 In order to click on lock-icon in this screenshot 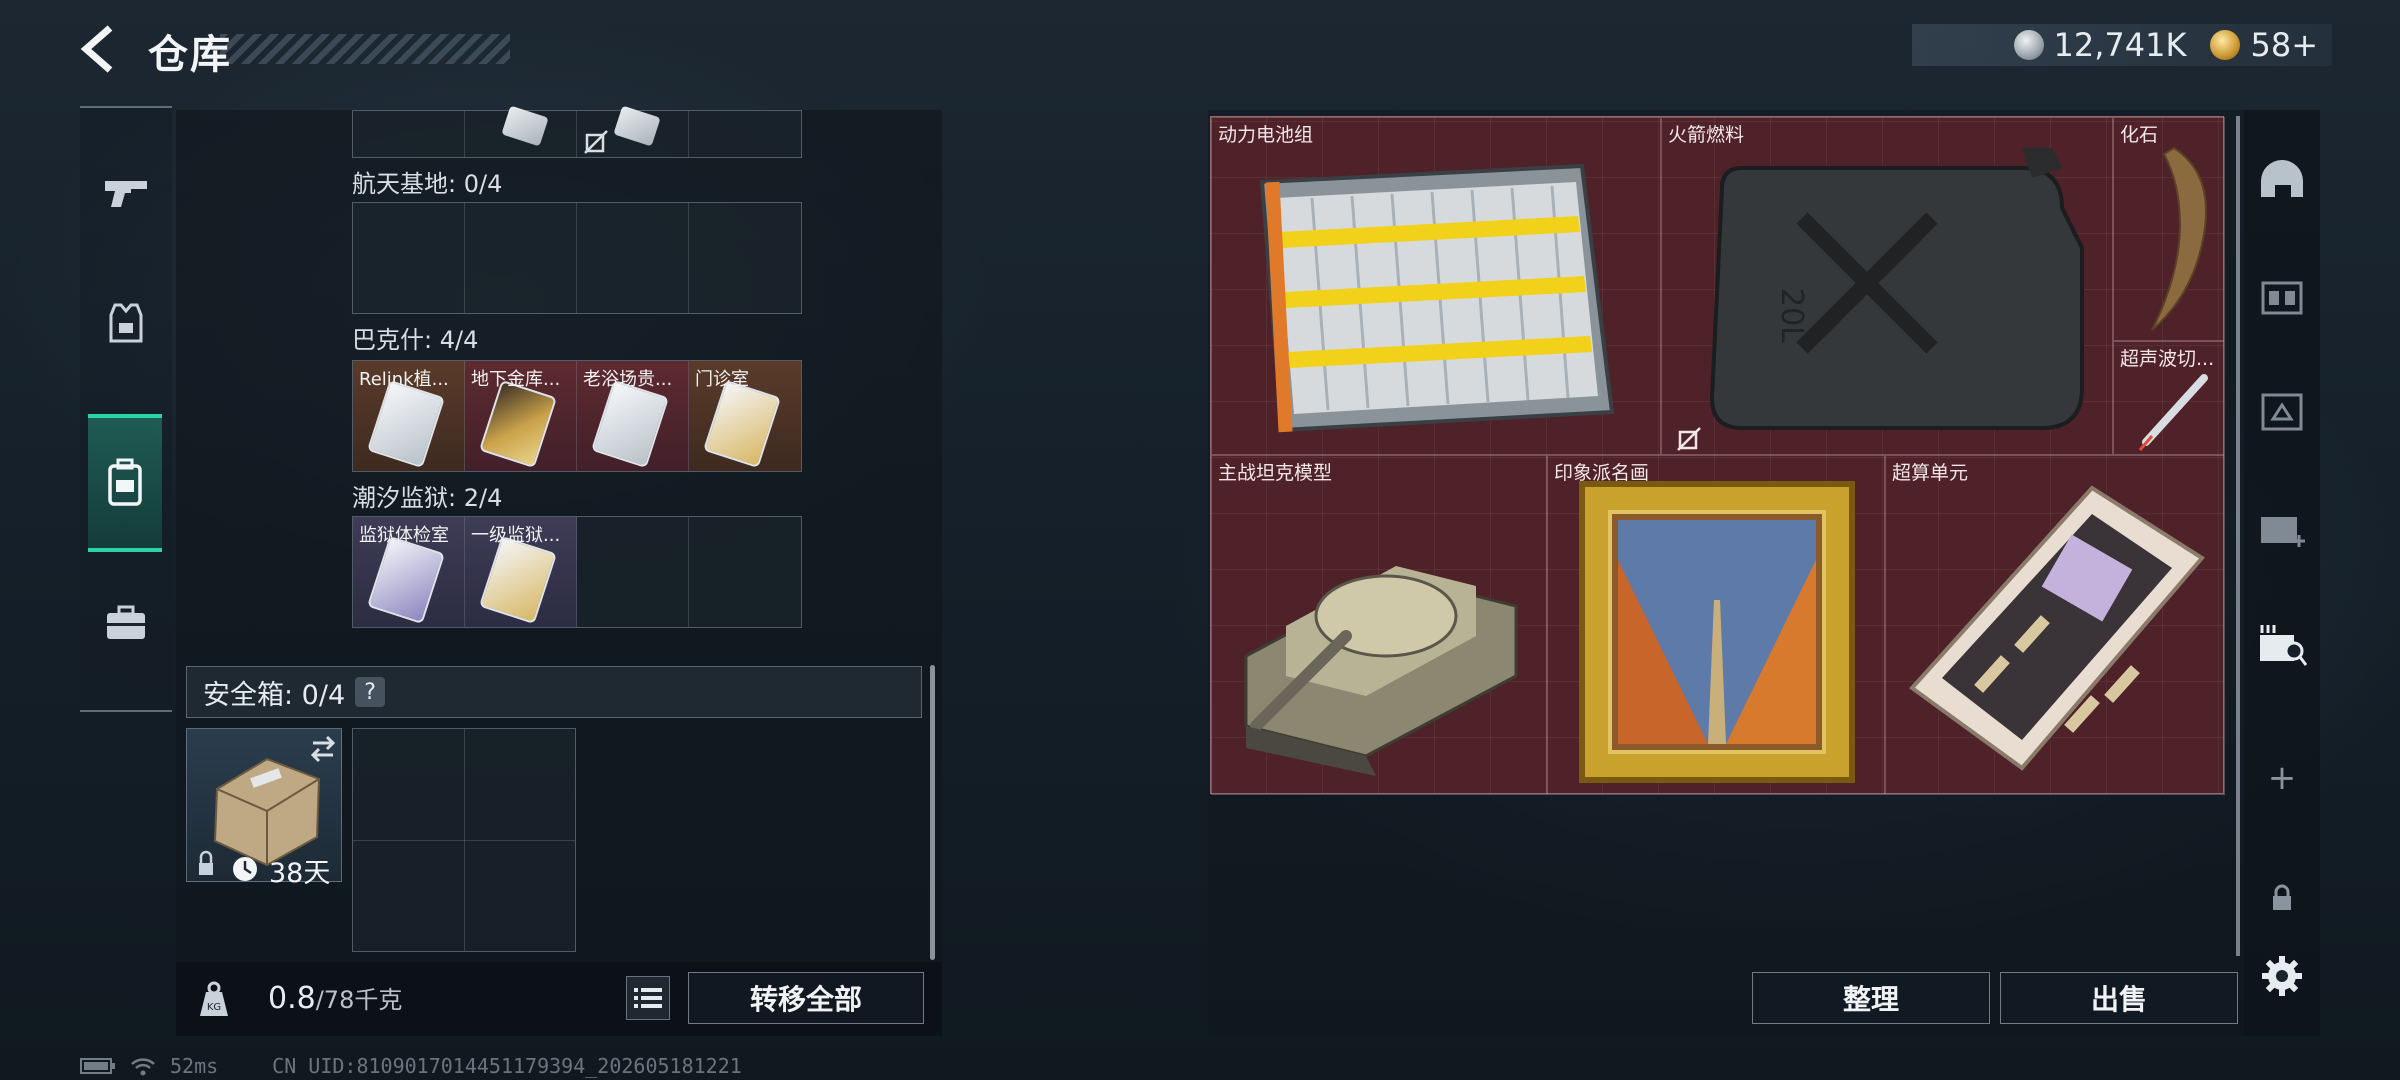, I will do `click(2282, 897)`.